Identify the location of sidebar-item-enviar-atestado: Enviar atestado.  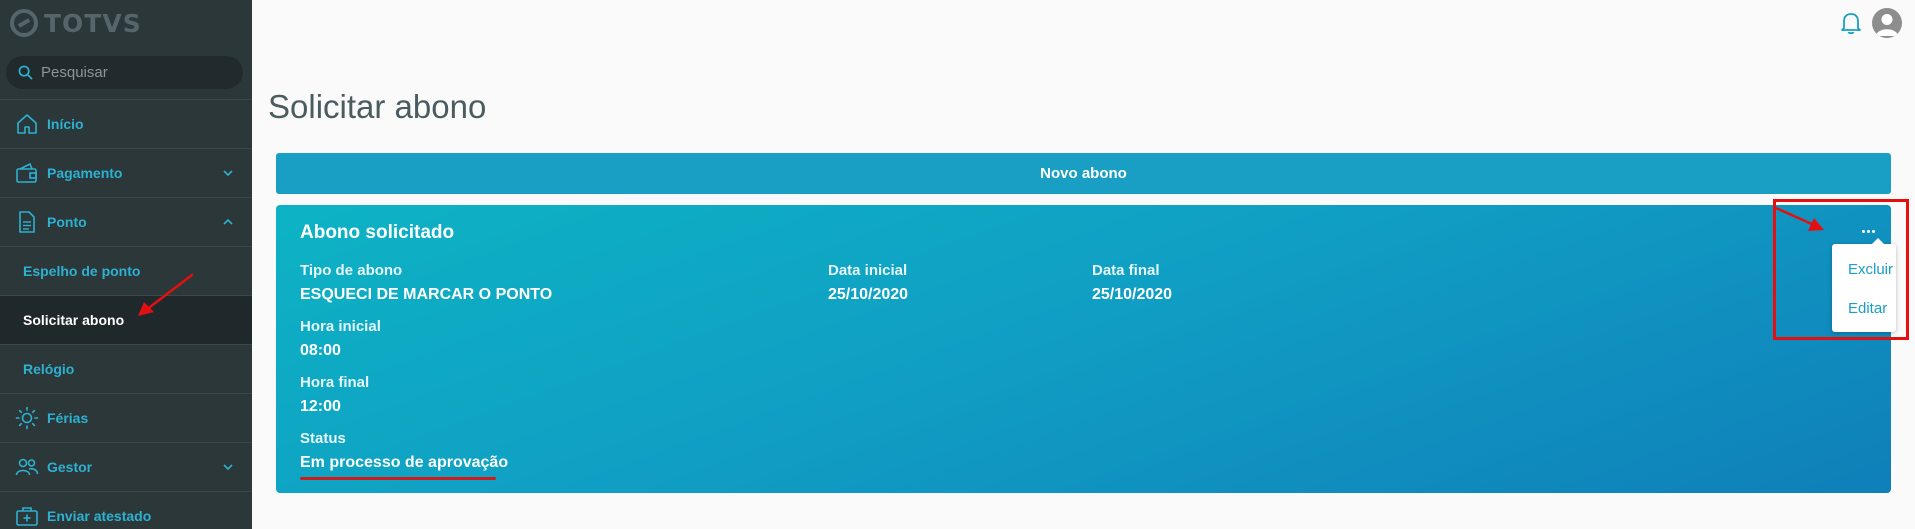
(126, 510).